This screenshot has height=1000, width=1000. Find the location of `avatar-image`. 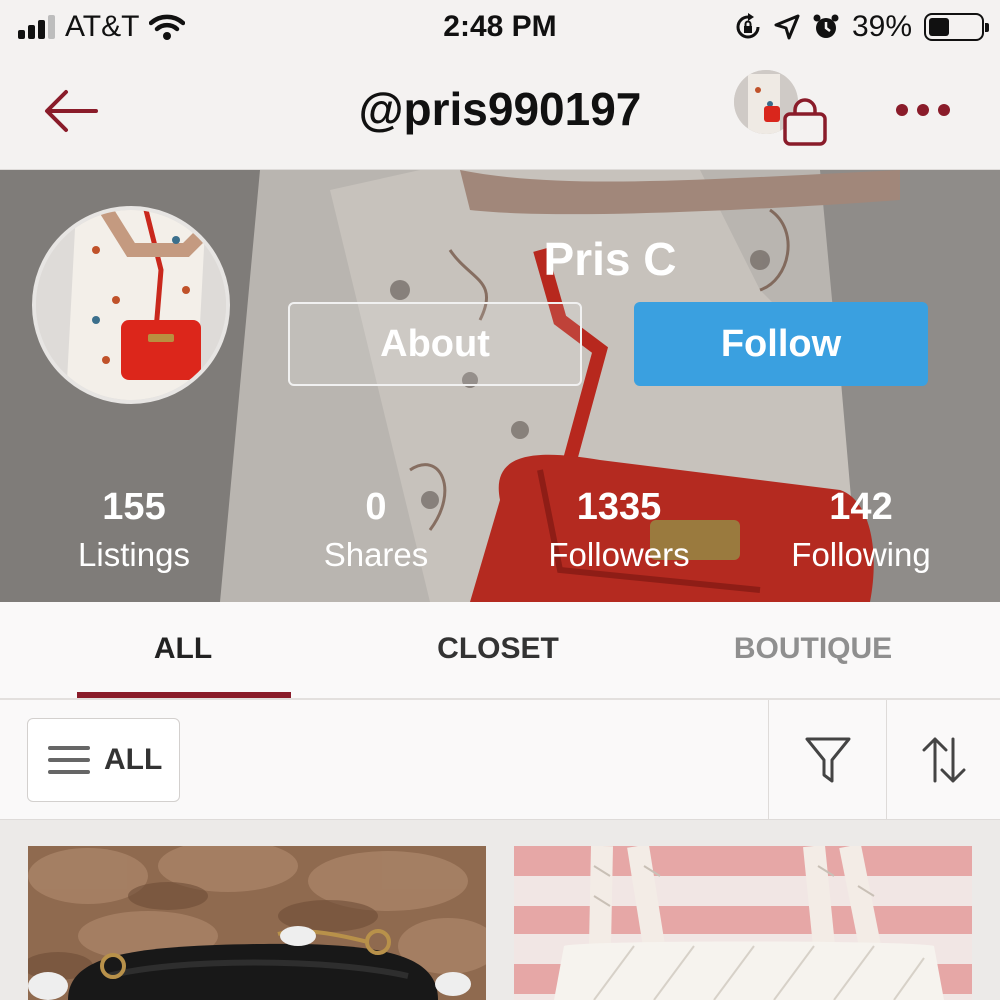

avatar-image is located at coordinates (131, 305).